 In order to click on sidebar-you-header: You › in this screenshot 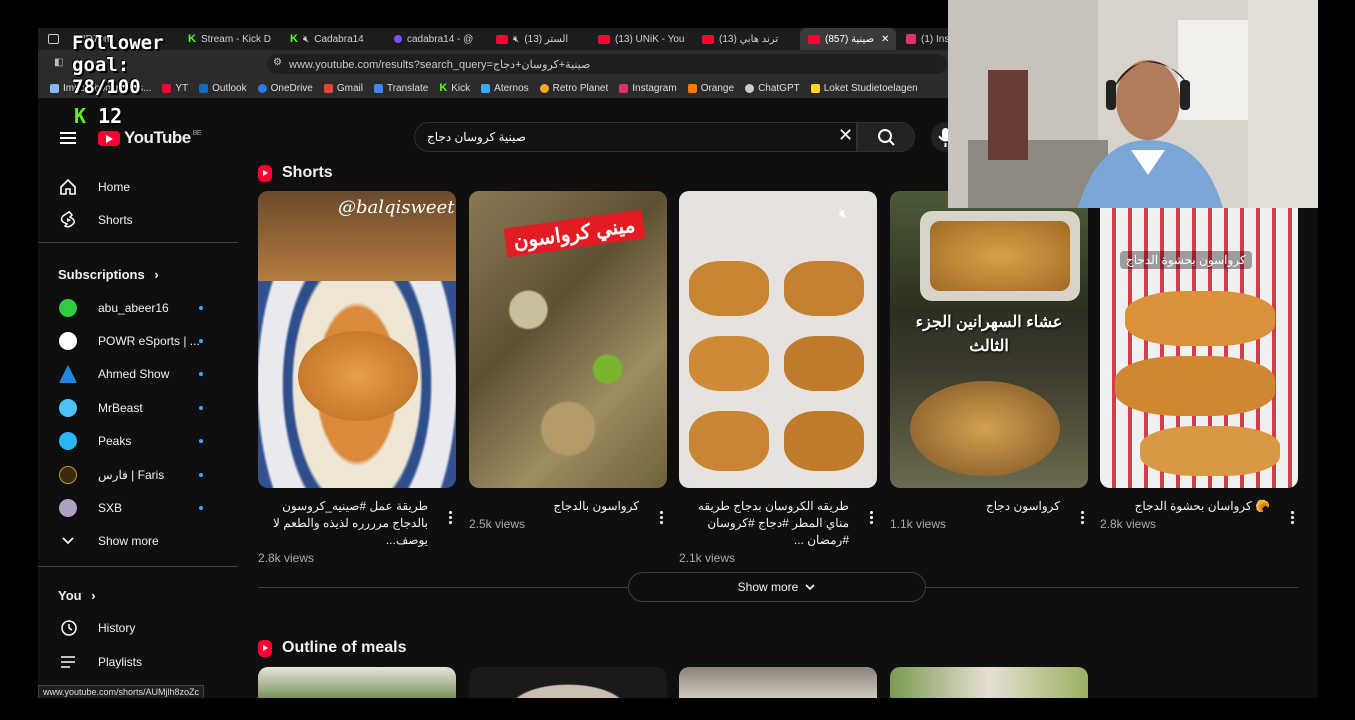, I will do `click(138, 595)`.